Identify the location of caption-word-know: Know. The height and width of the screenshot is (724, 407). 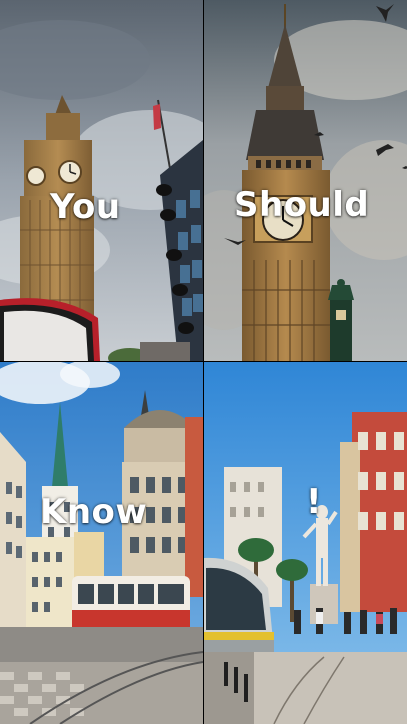
(94, 512).